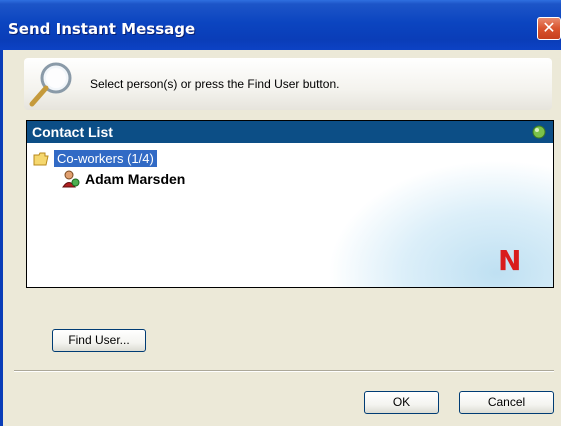 Image resolution: width=561 pixels, height=426 pixels. I want to click on green-status-icon, so click(539, 132).